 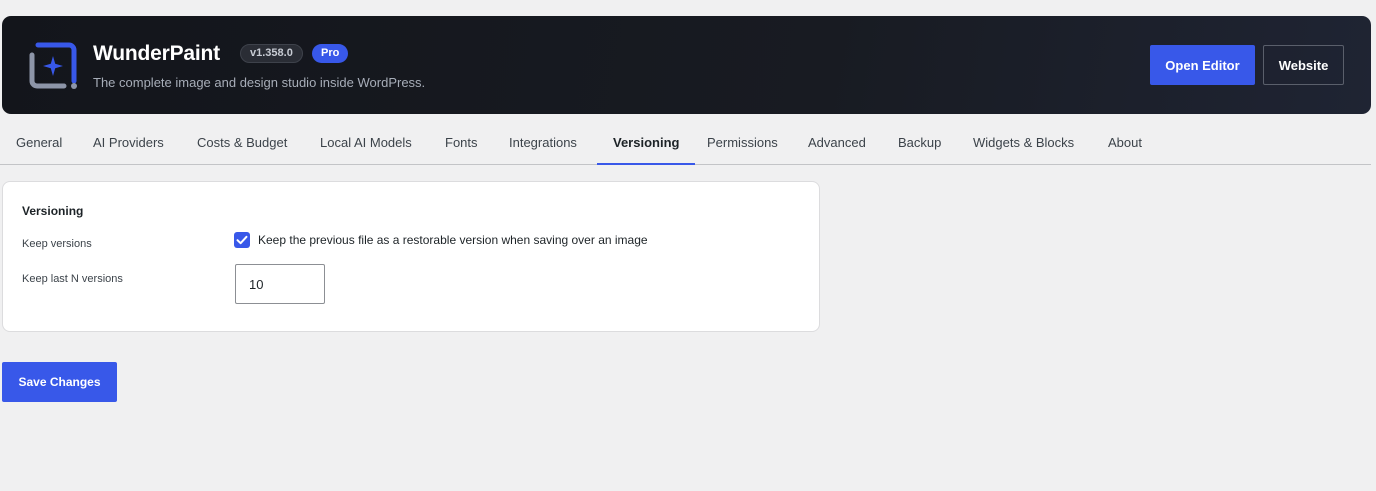 I want to click on tab-ai-providers: AI Providers, so click(x=128, y=144).